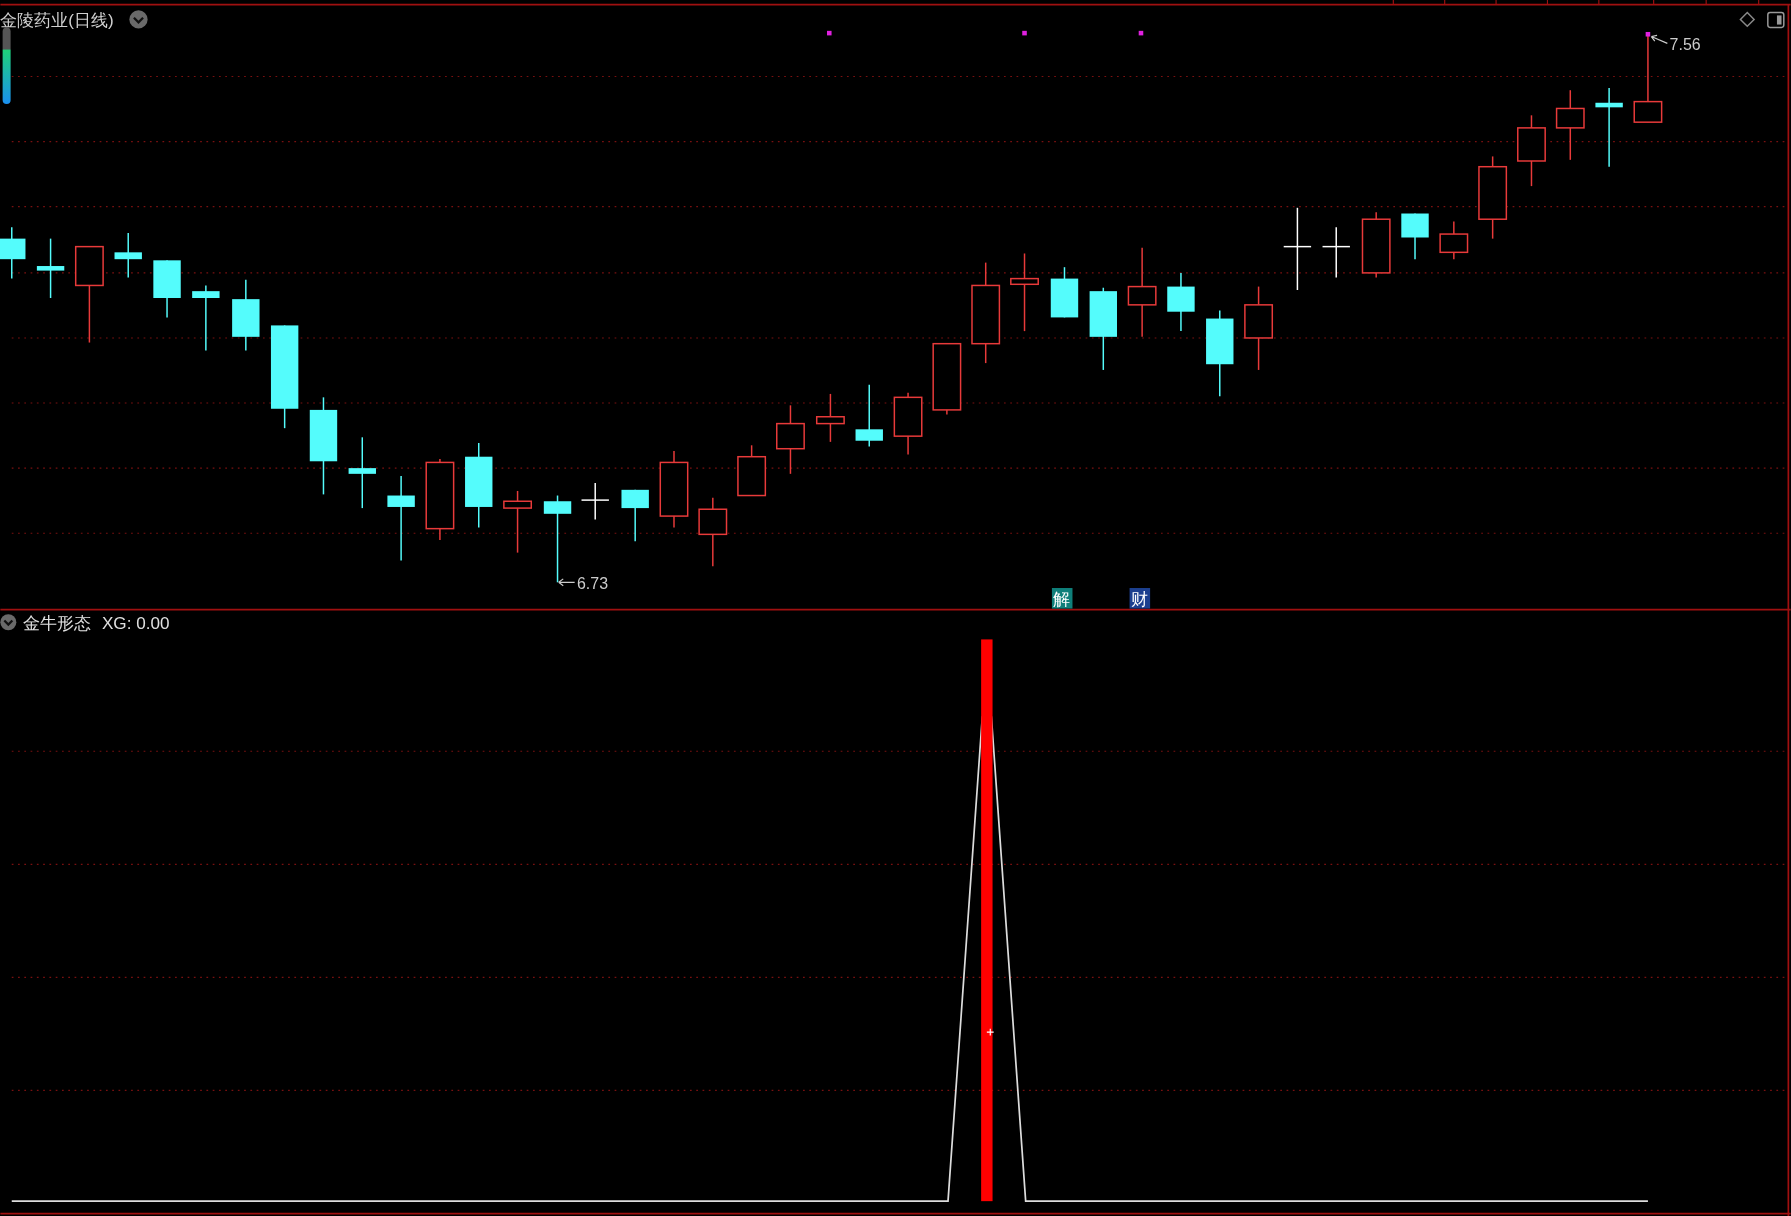 The image size is (1791, 1216). What do you see at coordinates (57, 21) in the screenshot?
I see `chart-title: 金陵药业(日线)` at bounding box center [57, 21].